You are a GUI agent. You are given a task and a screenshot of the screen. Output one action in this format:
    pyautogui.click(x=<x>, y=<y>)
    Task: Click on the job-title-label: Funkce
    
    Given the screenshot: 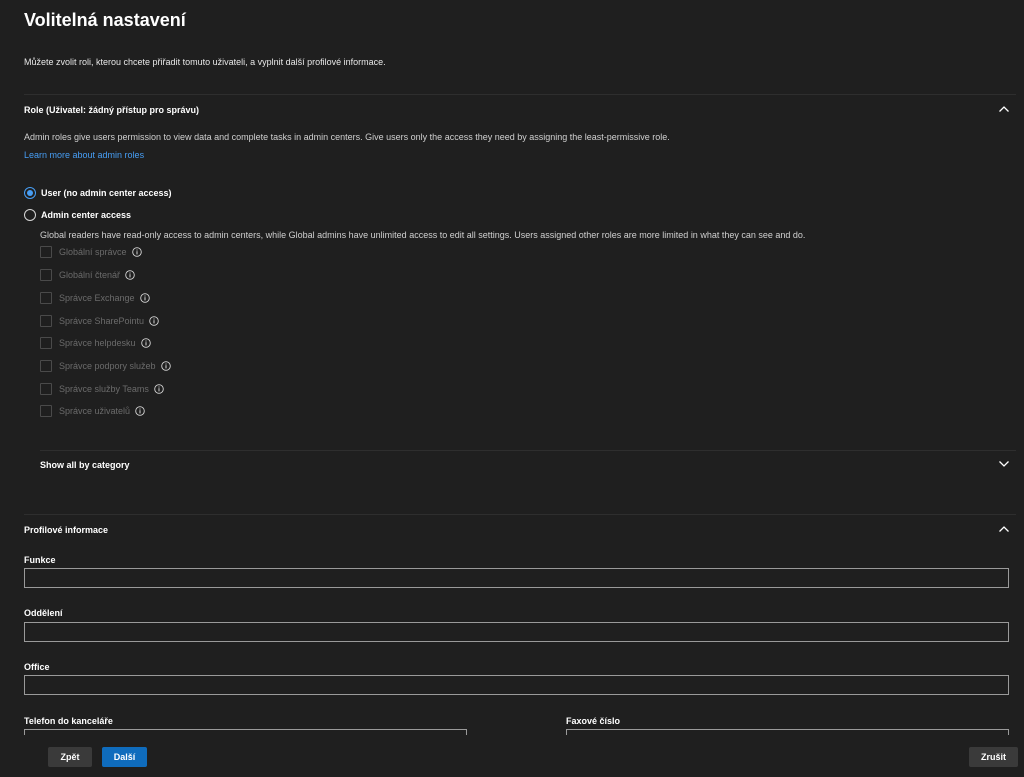 What is the action you would take?
    pyautogui.click(x=40, y=560)
    